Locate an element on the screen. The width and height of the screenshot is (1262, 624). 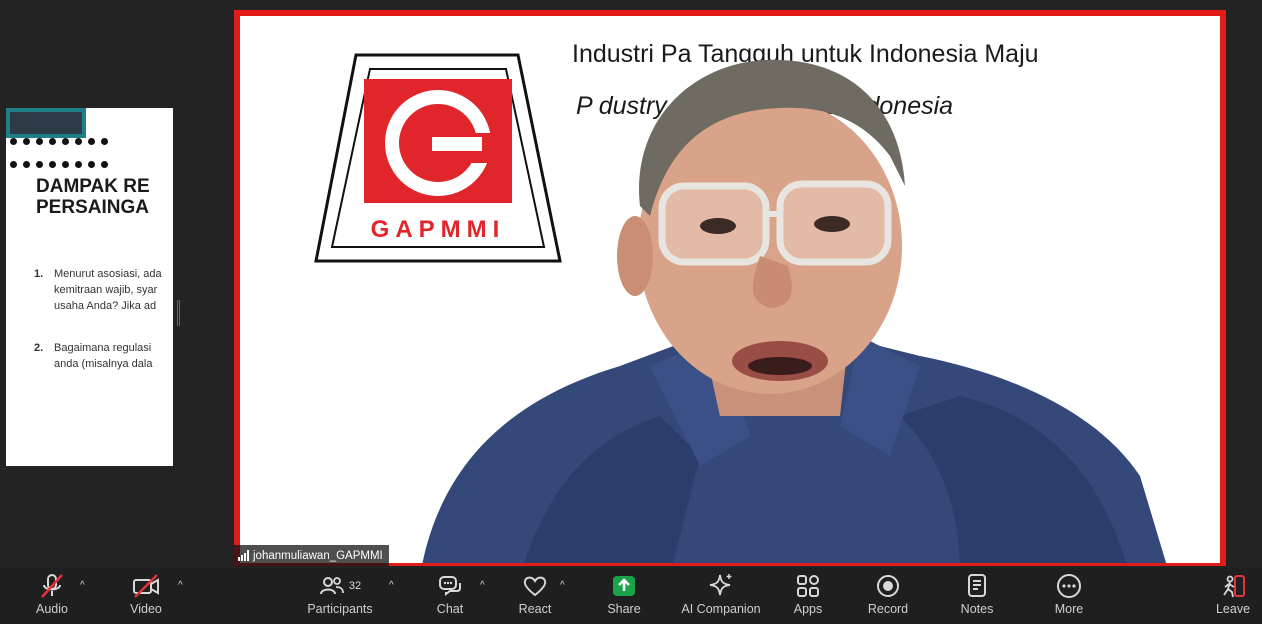
share-button: Share is located at coordinates (624, 596).